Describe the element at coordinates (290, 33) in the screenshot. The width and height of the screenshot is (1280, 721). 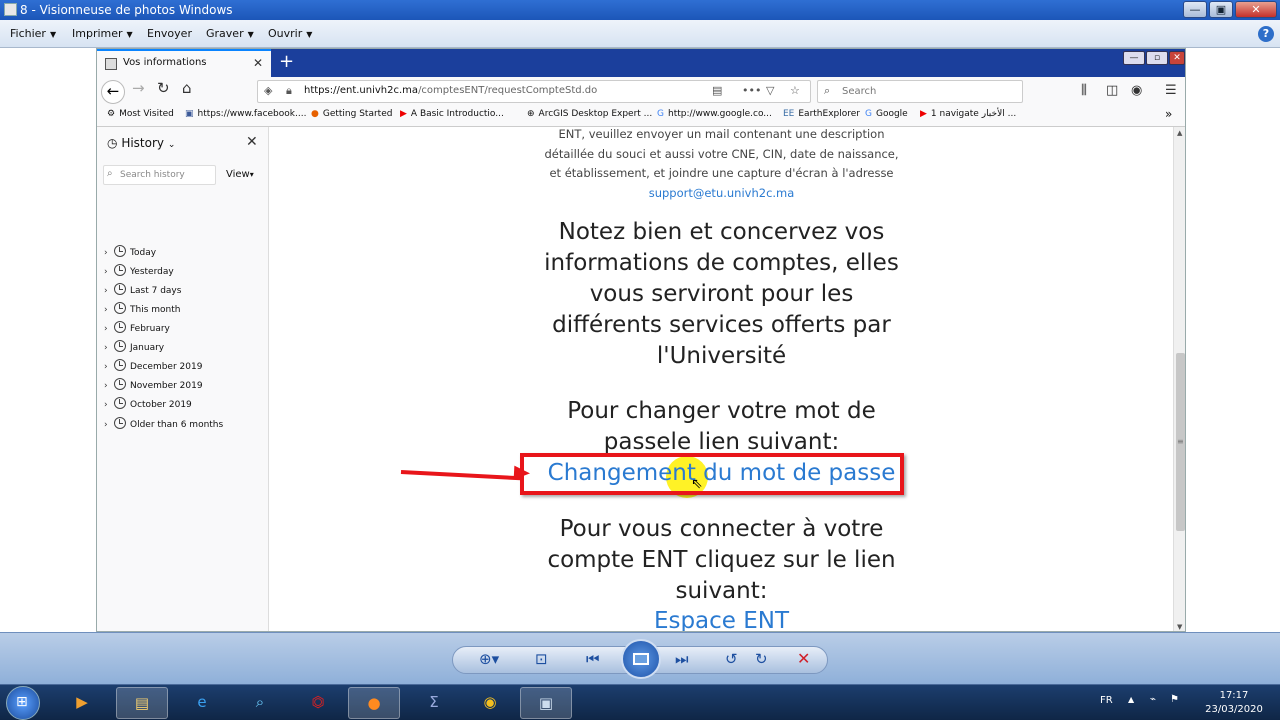
I see `menu-ouvrir: Ouvrir ▼` at that location.